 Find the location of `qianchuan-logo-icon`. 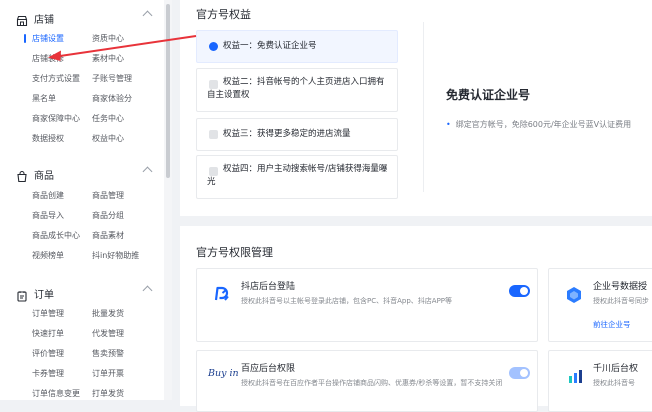

qianchuan-logo-icon is located at coordinates (576, 378).